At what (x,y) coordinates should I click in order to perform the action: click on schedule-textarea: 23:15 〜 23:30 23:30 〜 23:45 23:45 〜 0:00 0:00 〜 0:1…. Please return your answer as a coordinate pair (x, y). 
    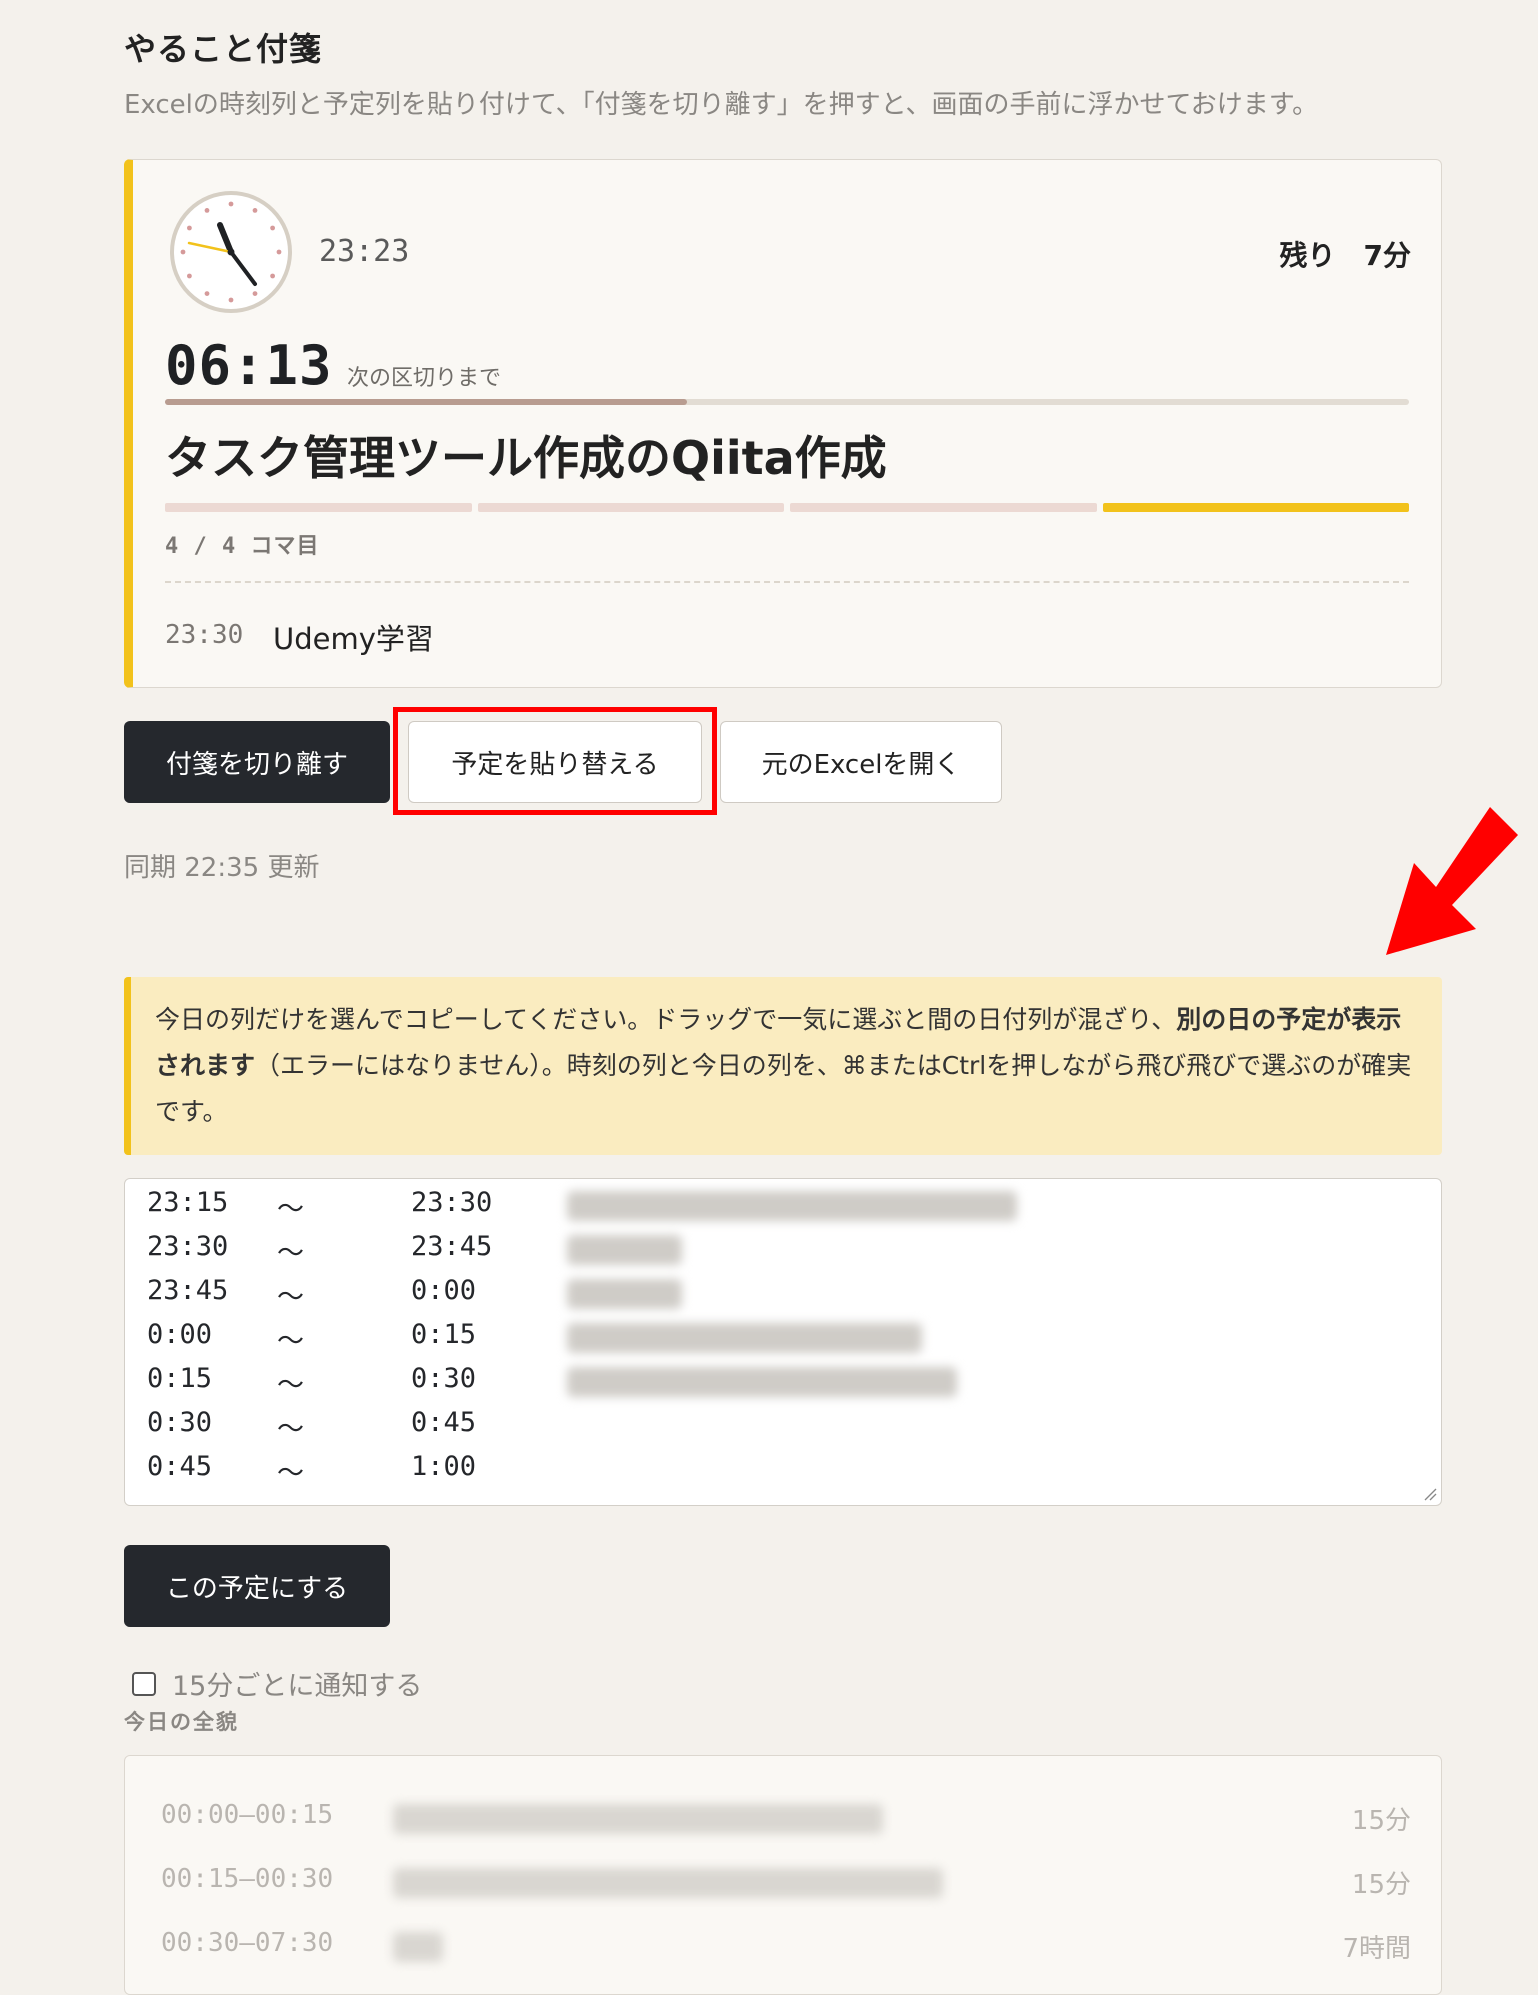
    Looking at the image, I should click on (783, 1342).